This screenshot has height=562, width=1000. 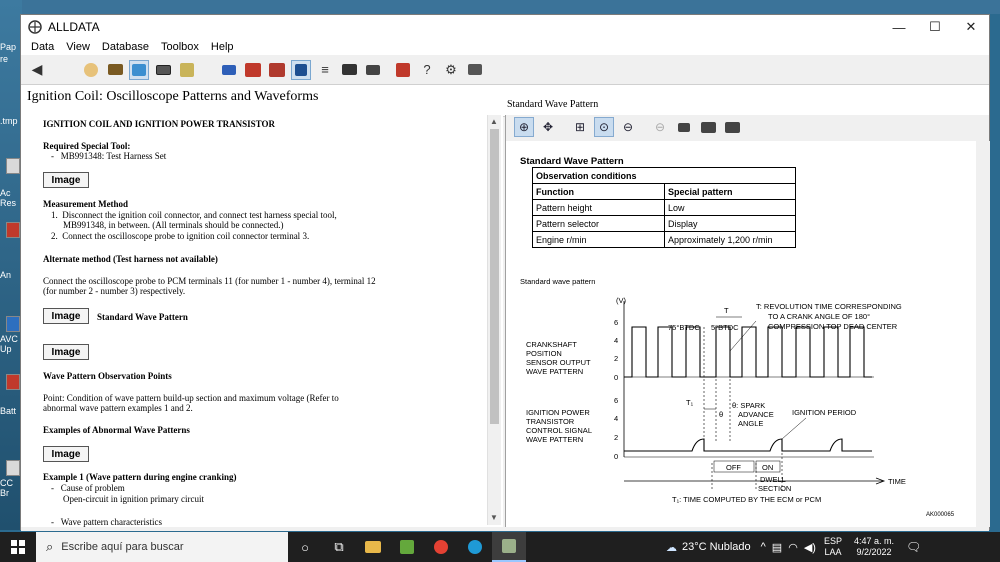 I want to click on system-tray: ^ ▤ ◠ ◀), so click(x=788, y=547).